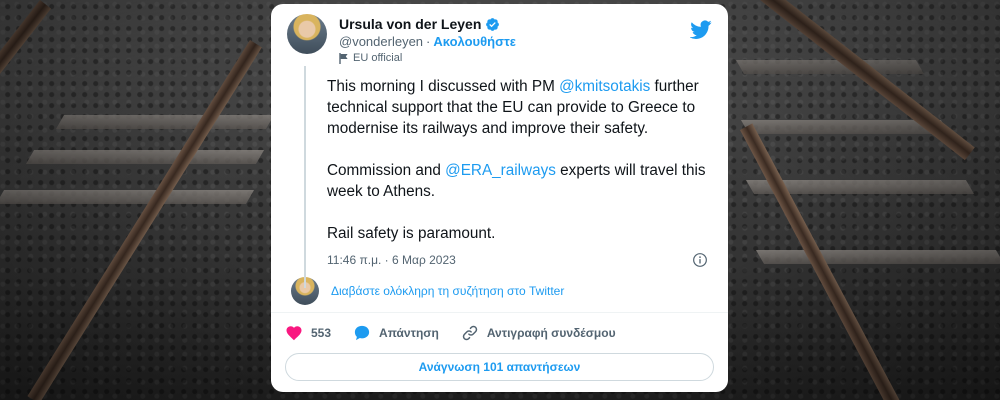 This screenshot has height=400, width=1000. I want to click on read-replies-button: Ανάγνωση 101 απαντήσεων, so click(499, 367).